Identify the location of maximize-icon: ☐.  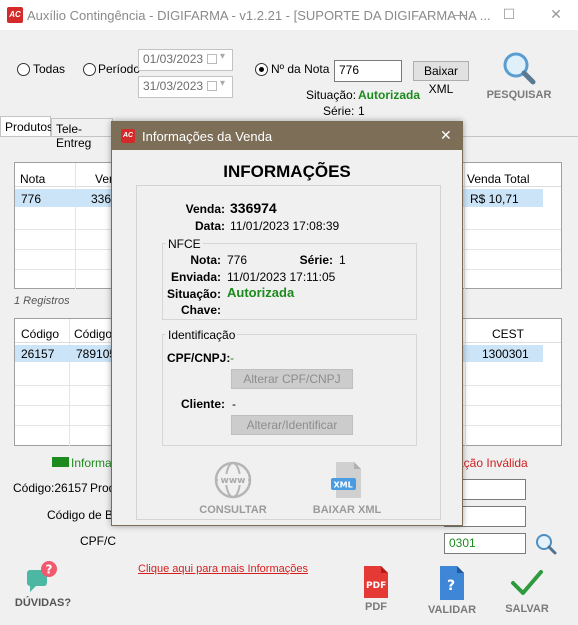
(509, 14).